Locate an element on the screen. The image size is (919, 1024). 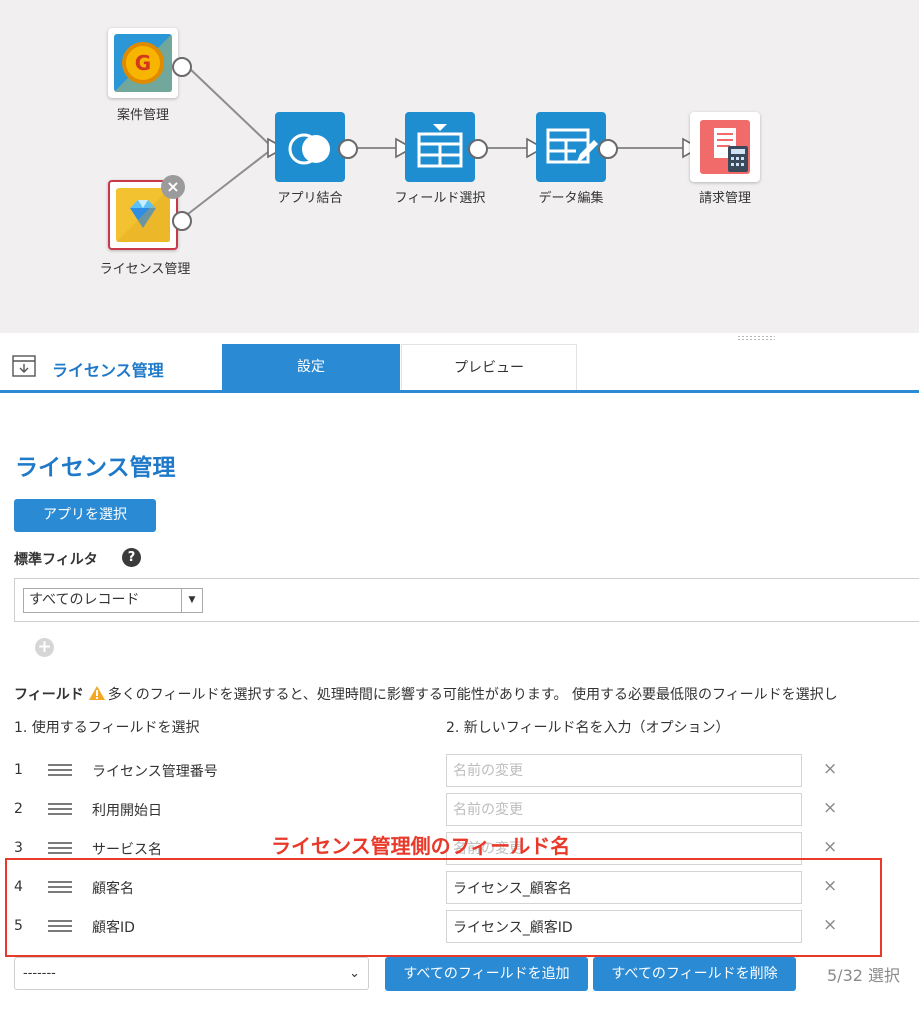
field-name: 利用開始日 is located at coordinates (127, 811).